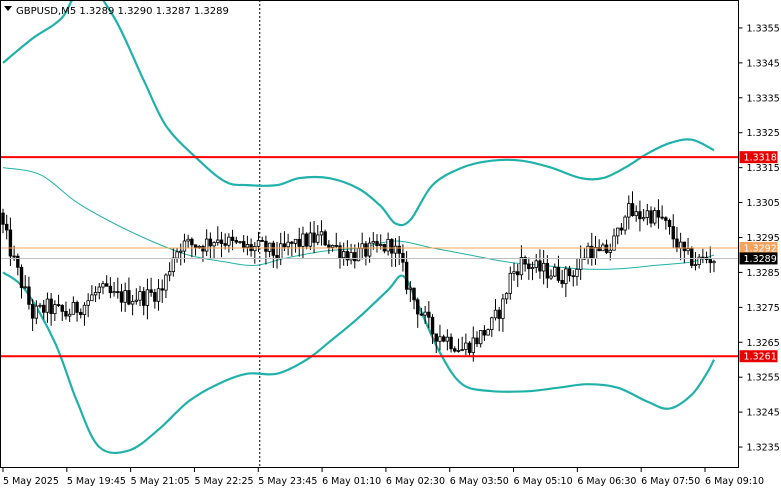 The height and width of the screenshot is (489, 781). What do you see at coordinates (606, 481) in the screenshot?
I see `x-tick-label: 6 May 06:30` at bounding box center [606, 481].